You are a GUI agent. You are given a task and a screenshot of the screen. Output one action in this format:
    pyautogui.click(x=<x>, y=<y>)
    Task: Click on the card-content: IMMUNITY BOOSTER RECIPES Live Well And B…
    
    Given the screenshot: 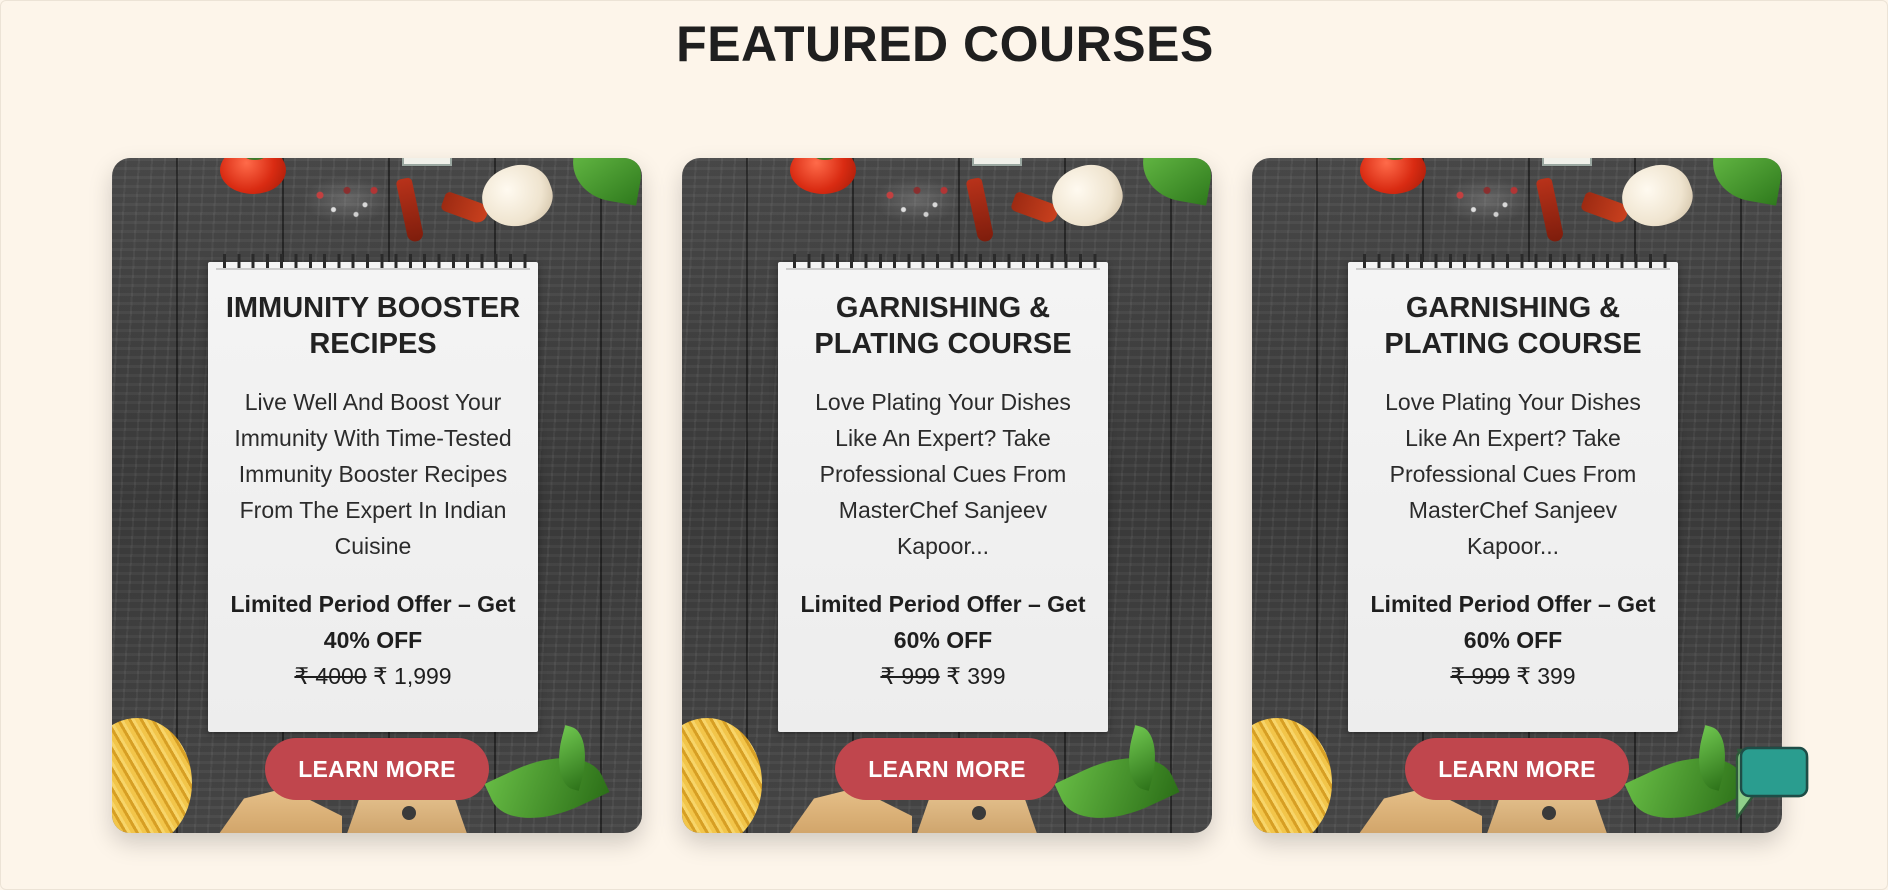 What is the action you would take?
    pyautogui.click(x=373, y=497)
    